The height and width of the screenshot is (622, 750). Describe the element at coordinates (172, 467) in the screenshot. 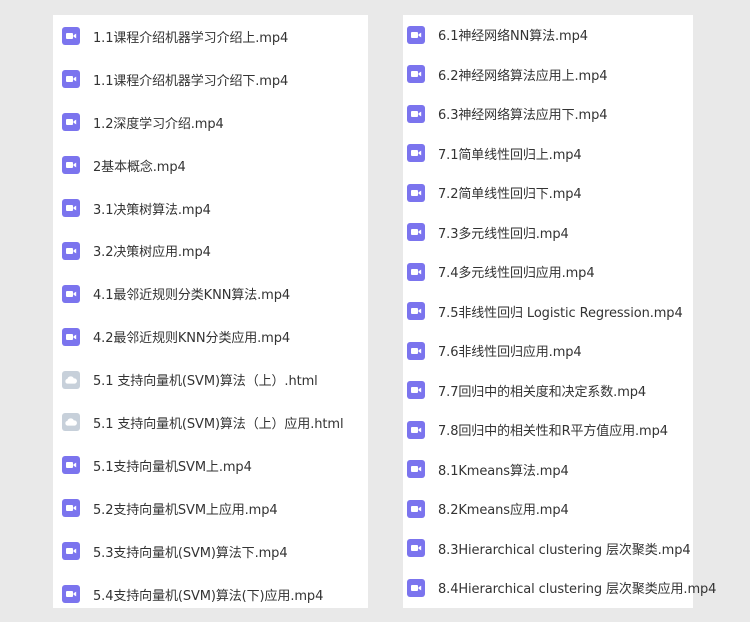

I see `file-name: 5.1支持向量机SVM上.mp4` at that location.